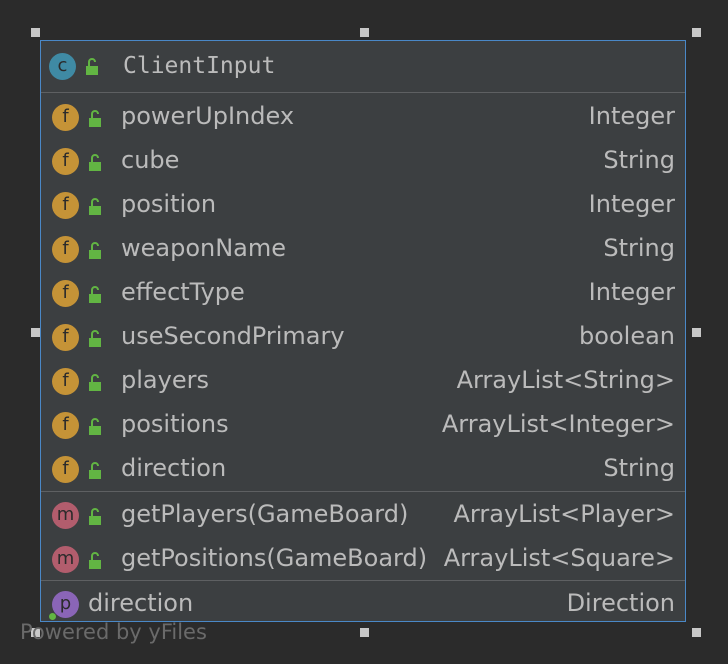 The height and width of the screenshot is (664, 728). Describe the element at coordinates (35, 332) in the screenshot. I see `resize-handle-middle-left` at that location.